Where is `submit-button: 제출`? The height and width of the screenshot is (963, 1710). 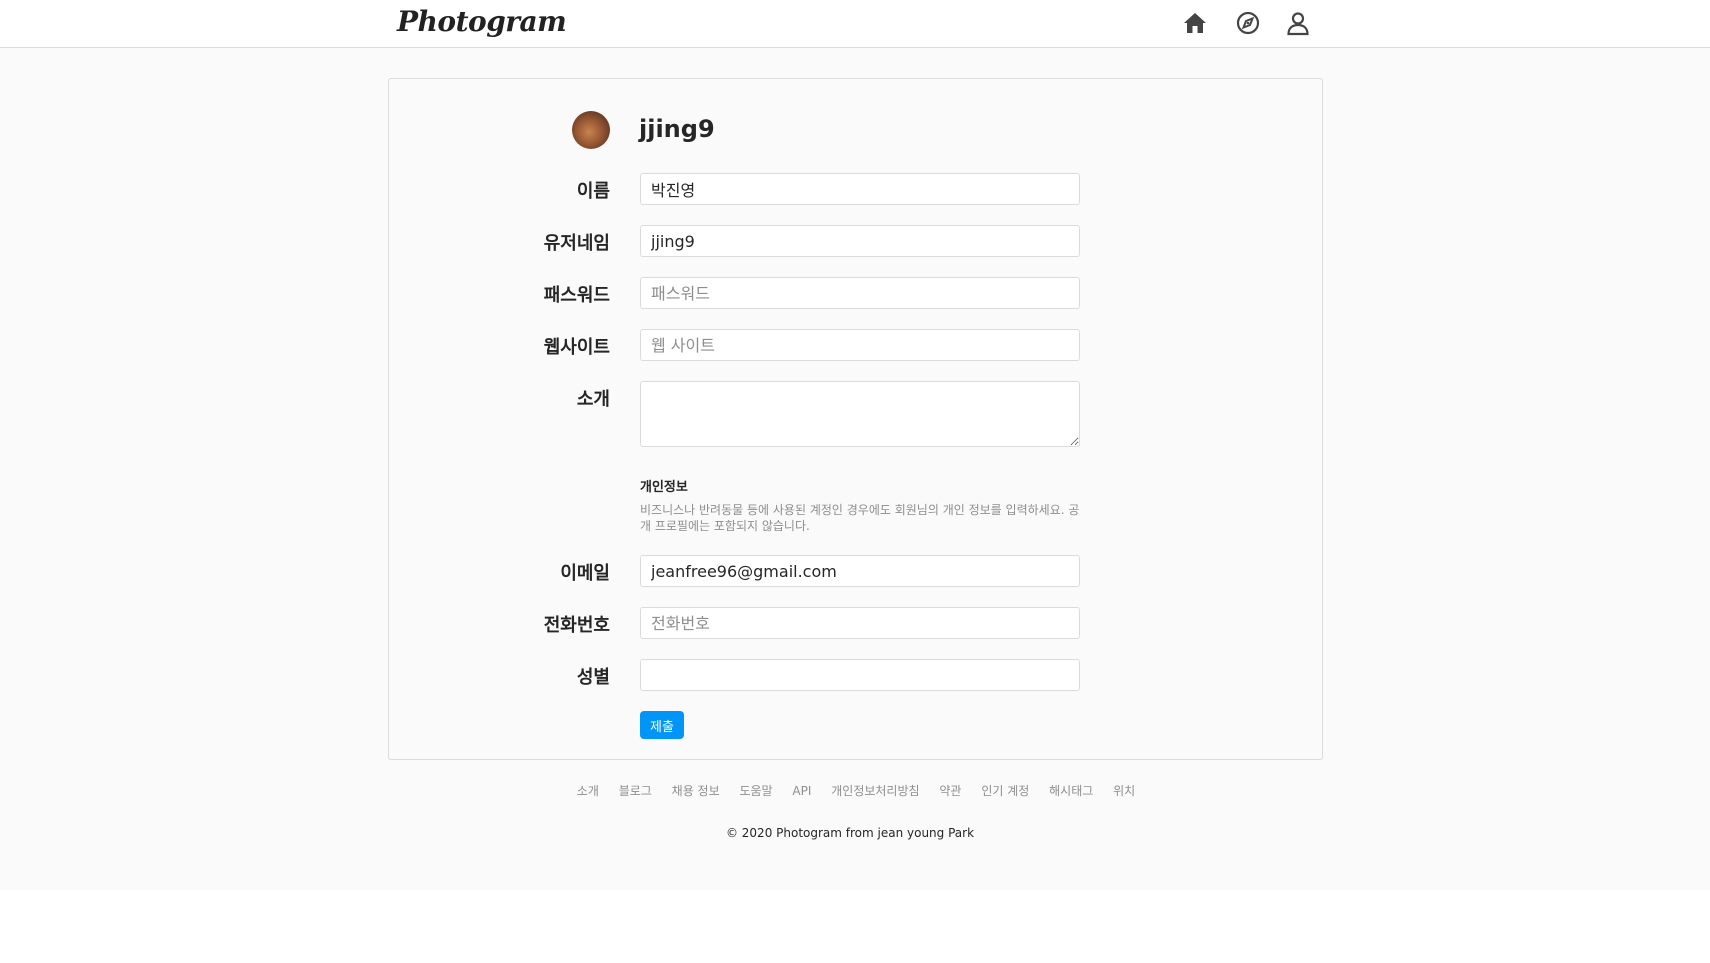
submit-button: 제출 is located at coordinates (662, 725).